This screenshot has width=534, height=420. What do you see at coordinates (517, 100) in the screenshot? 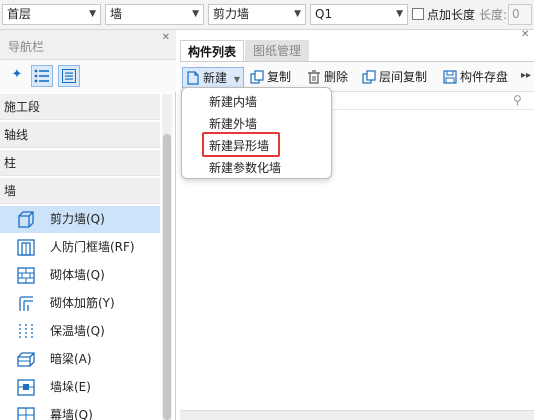
I see `search-icon: ⚲` at bounding box center [517, 100].